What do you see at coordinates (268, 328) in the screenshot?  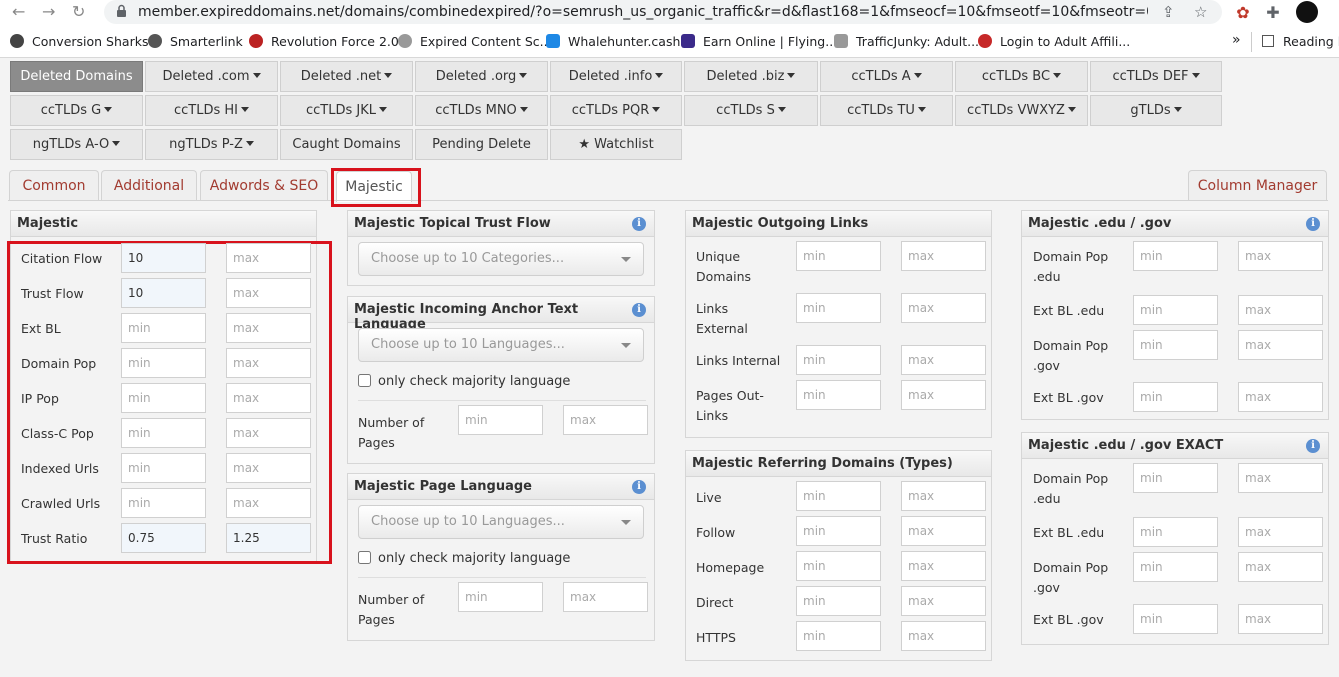 I see `majestic-ext-bl-max-input` at bounding box center [268, 328].